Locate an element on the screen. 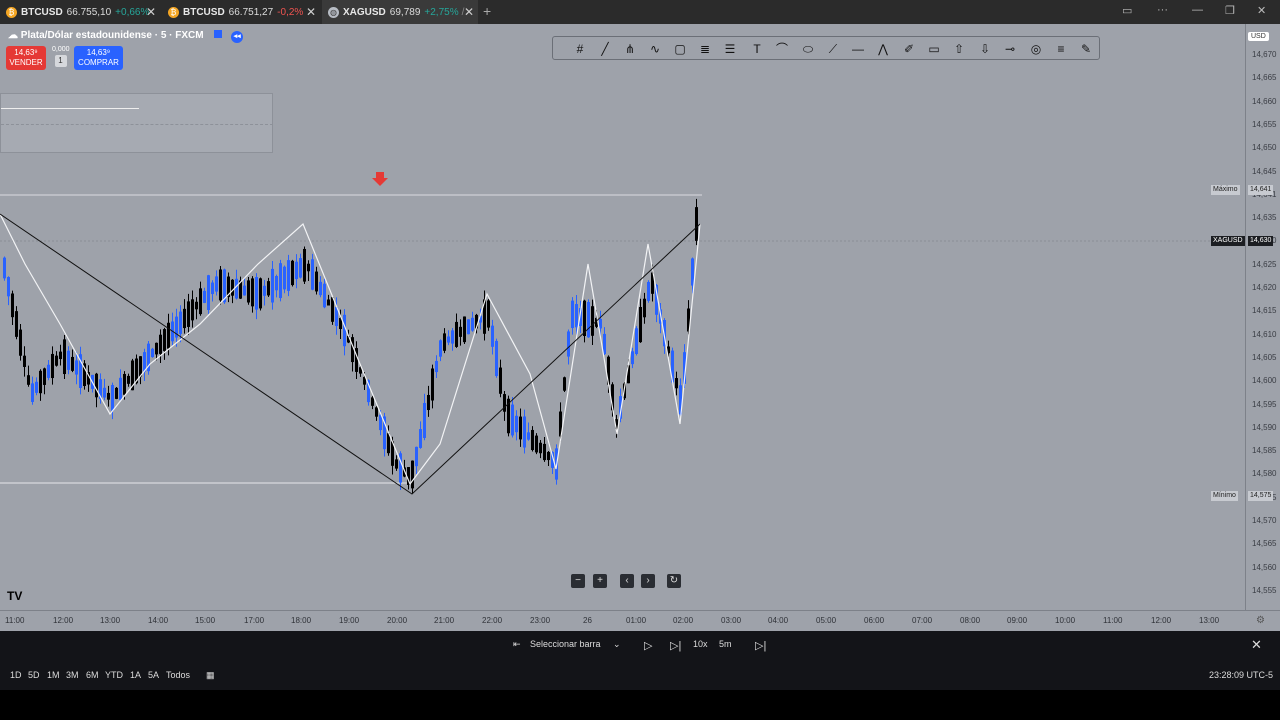 This screenshot has width=1280, height=720. time-tick: 14:00 is located at coordinates (158, 620).